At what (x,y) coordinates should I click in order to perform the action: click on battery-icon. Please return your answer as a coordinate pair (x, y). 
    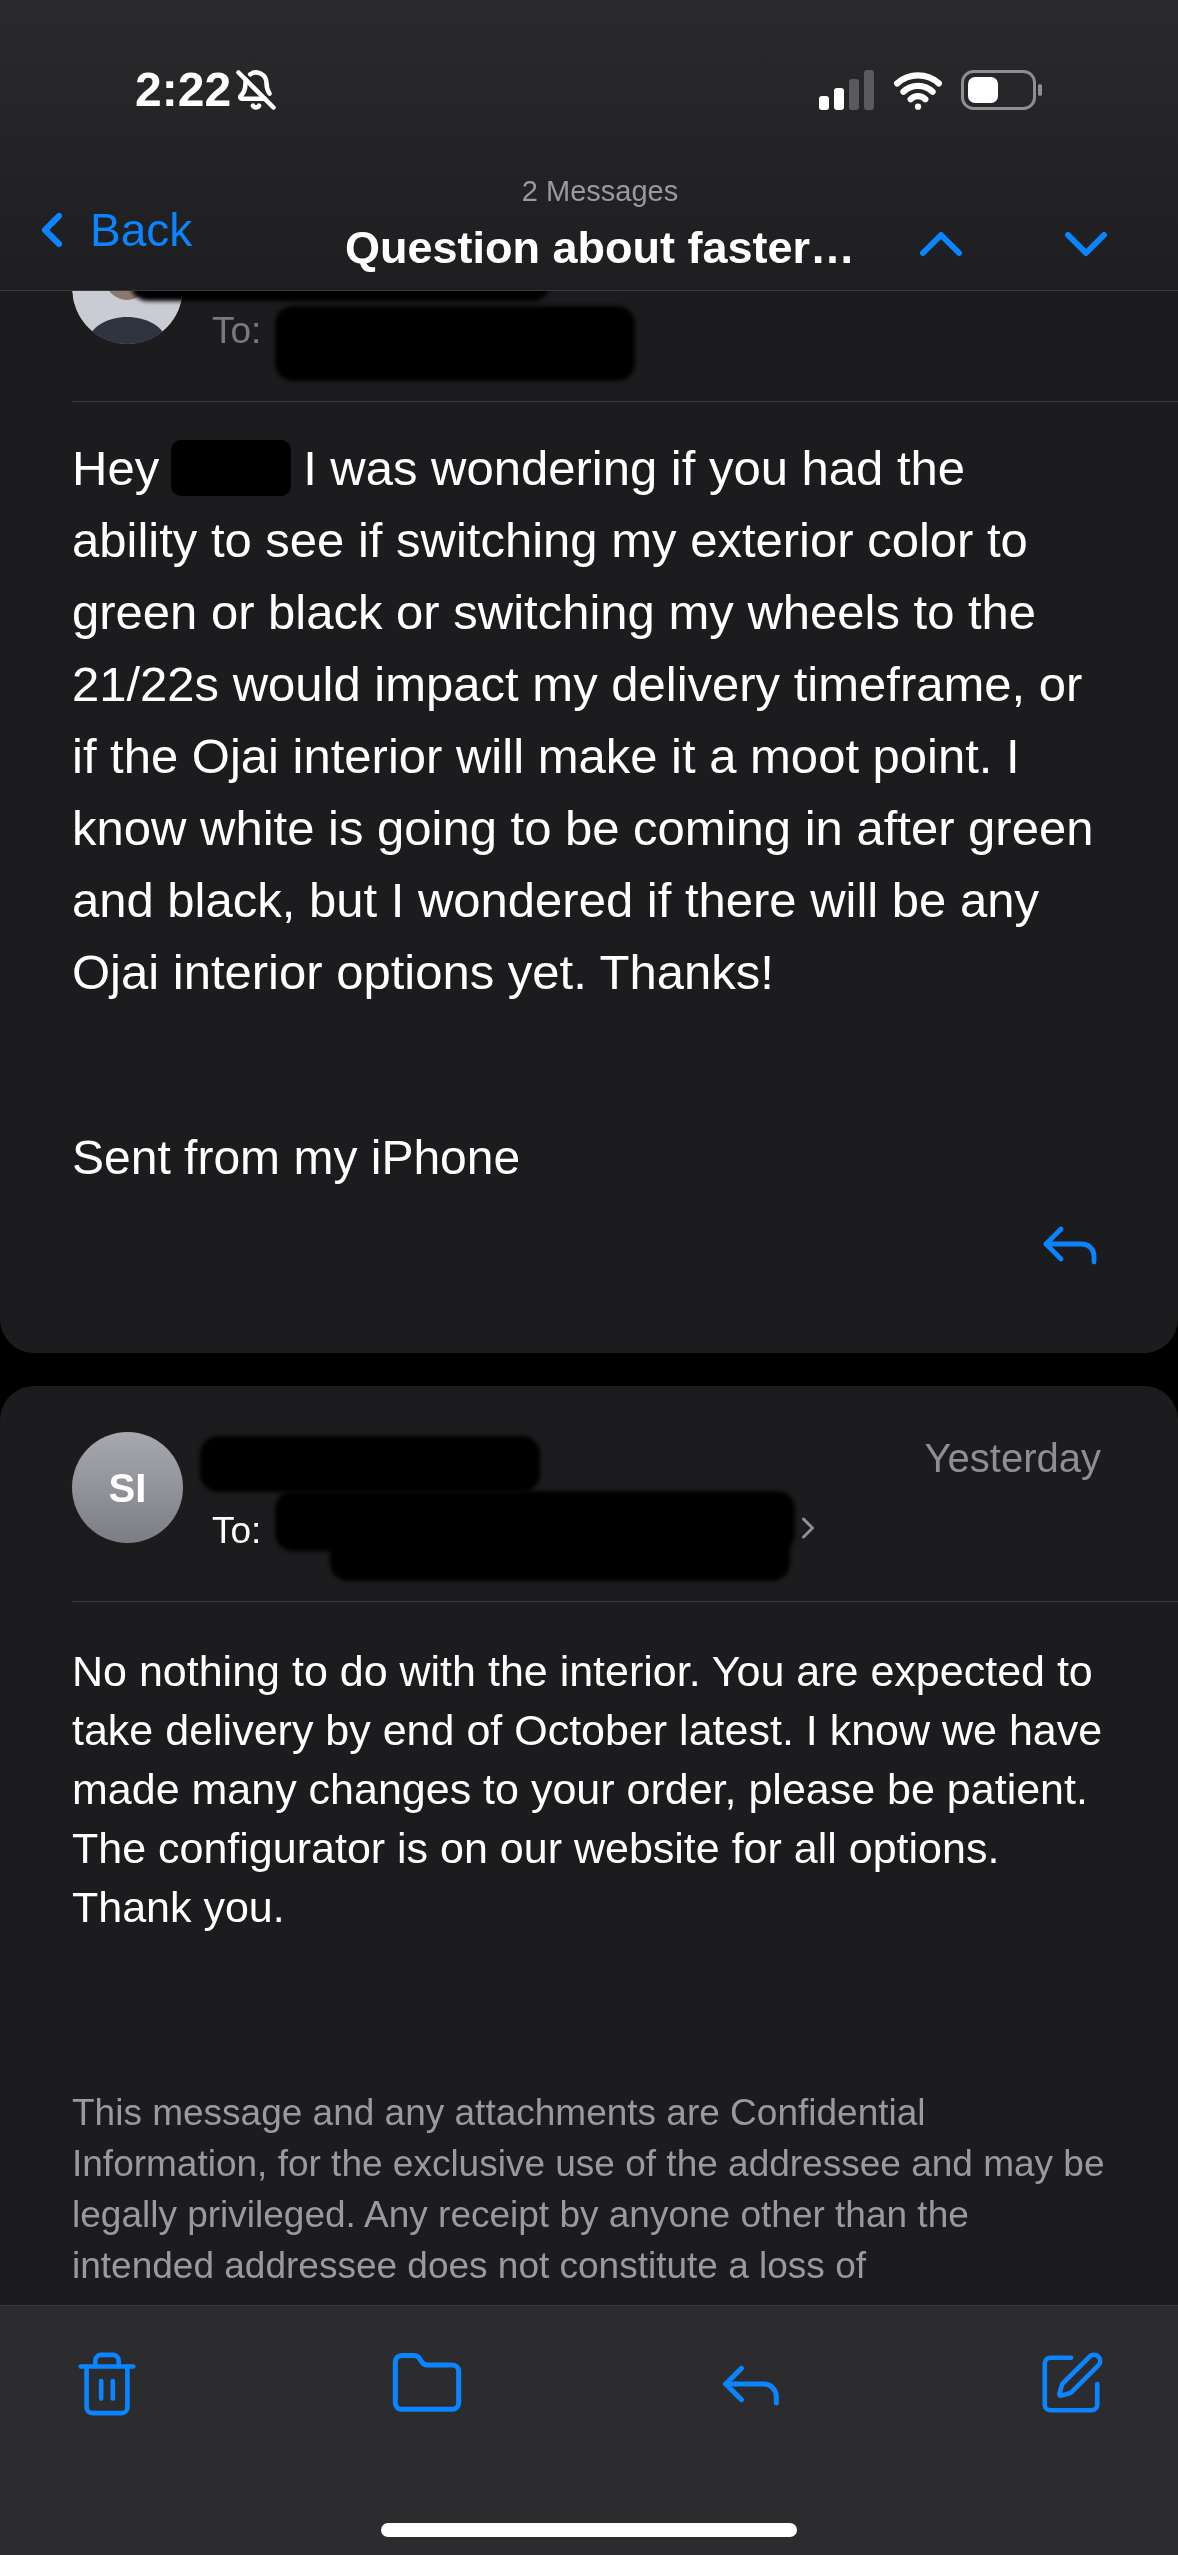
    Looking at the image, I should click on (1002, 90).